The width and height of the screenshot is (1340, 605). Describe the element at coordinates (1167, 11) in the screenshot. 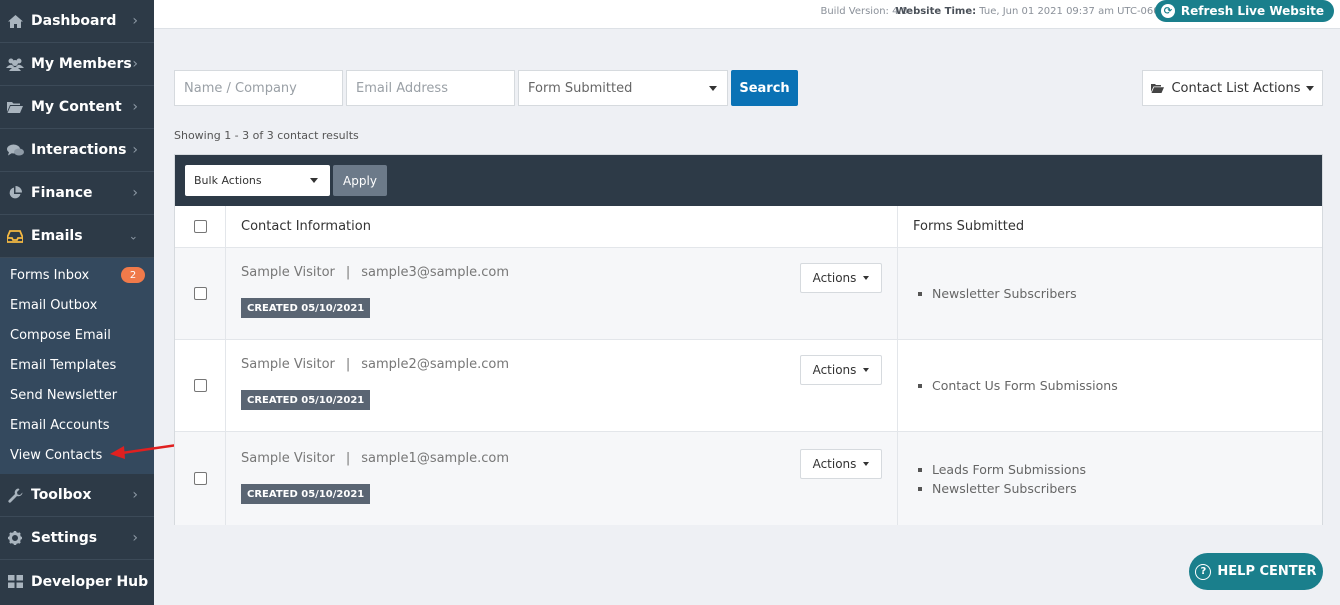

I see `refresh-icon: ⟳` at that location.